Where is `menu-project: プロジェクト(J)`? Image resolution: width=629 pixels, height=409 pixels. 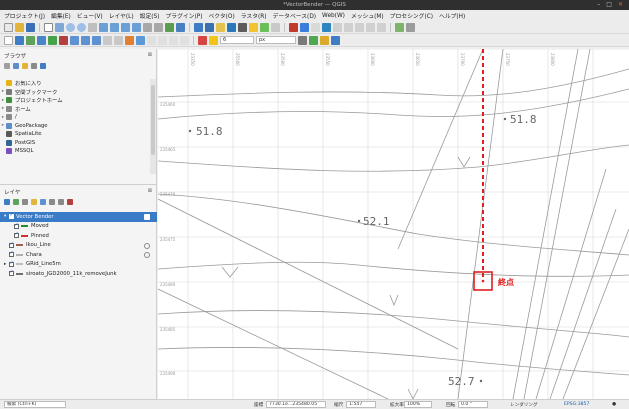 menu-project: プロジェクト(J) is located at coordinates (24, 15).